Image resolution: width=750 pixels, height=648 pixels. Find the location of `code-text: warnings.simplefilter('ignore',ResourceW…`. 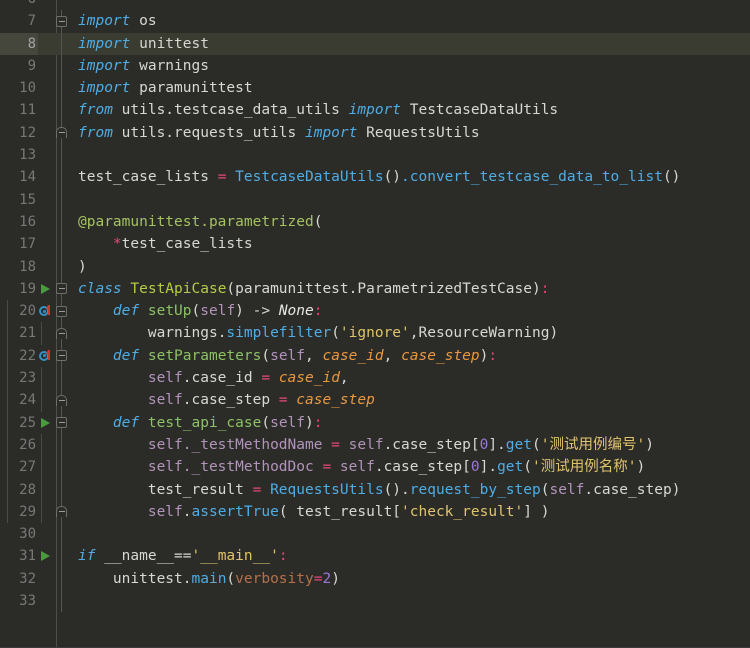

code-text: warnings.simplefilter('ignore',ResourceW… is located at coordinates (378, 333).